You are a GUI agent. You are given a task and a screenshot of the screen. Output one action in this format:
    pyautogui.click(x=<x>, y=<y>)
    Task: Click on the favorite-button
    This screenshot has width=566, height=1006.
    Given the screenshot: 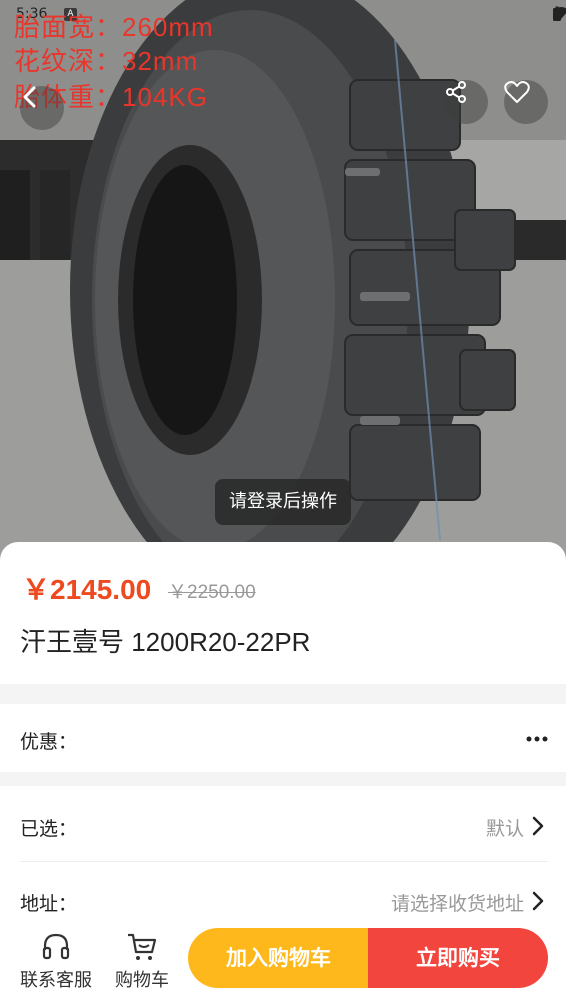 What is the action you would take?
    pyautogui.click(x=526, y=102)
    